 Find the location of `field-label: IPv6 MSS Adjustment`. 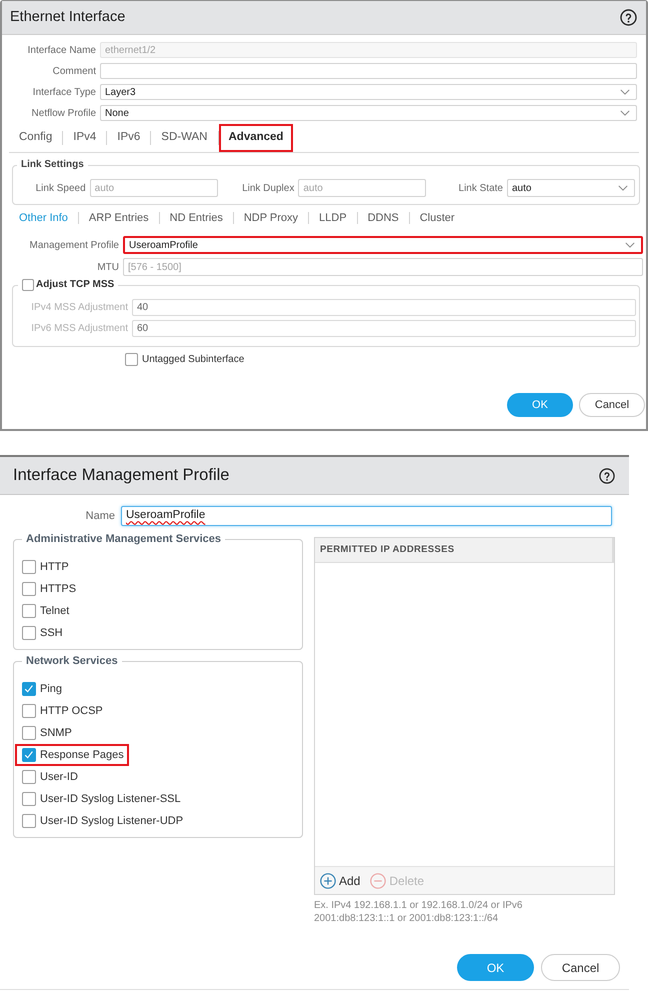

field-label: IPv6 MSS Adjustment is located at coordinates (79, 329).